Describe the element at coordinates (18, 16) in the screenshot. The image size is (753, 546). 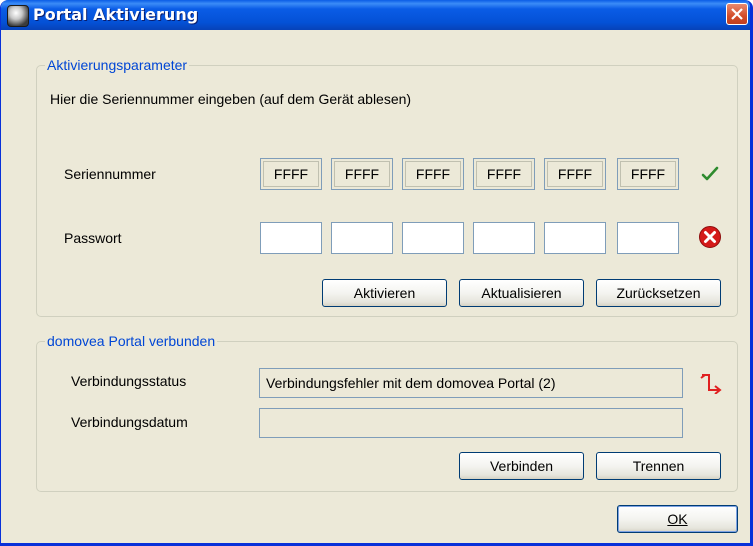
I see `app-icon` at that location.